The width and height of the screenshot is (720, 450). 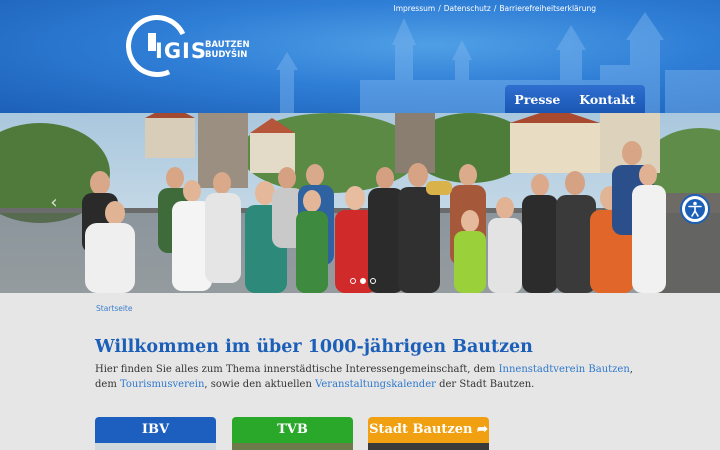 I want to click on tile-ibv-title: IBV, so click(x=155, y=430).